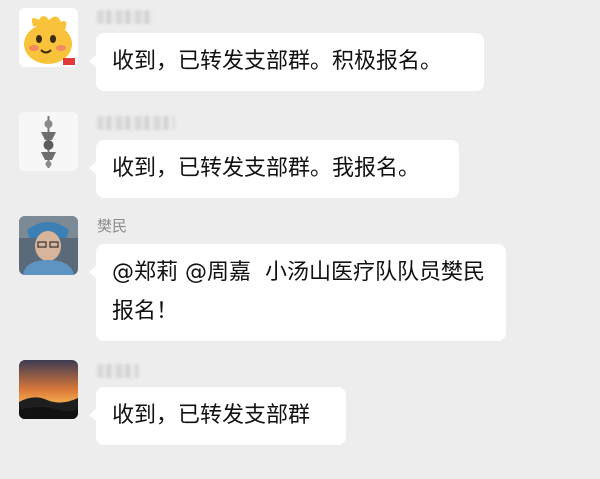  I want to click on doctor-photo, so click(48, 245).